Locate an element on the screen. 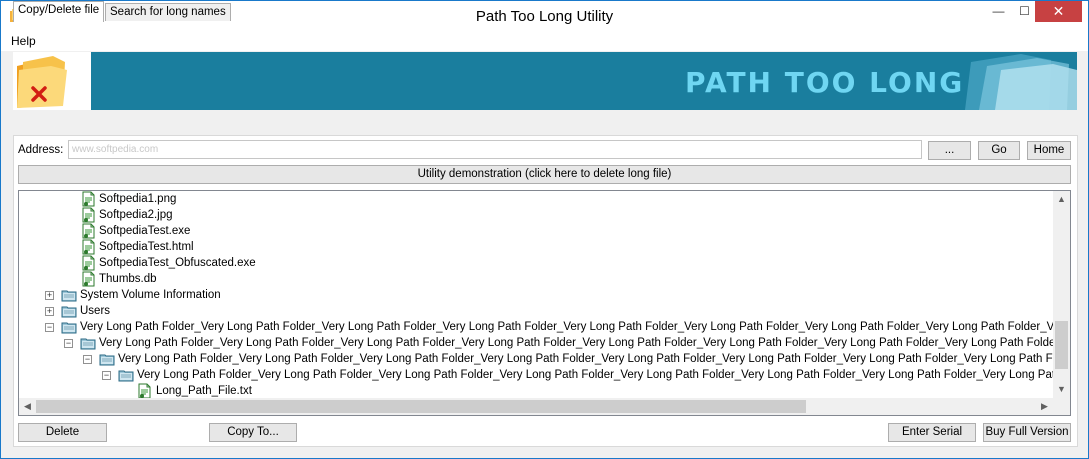 The height and width of the screenshot is (459, 1089). tree-file-row: Long_Path_File.txt is located at coordinates (537, 391).